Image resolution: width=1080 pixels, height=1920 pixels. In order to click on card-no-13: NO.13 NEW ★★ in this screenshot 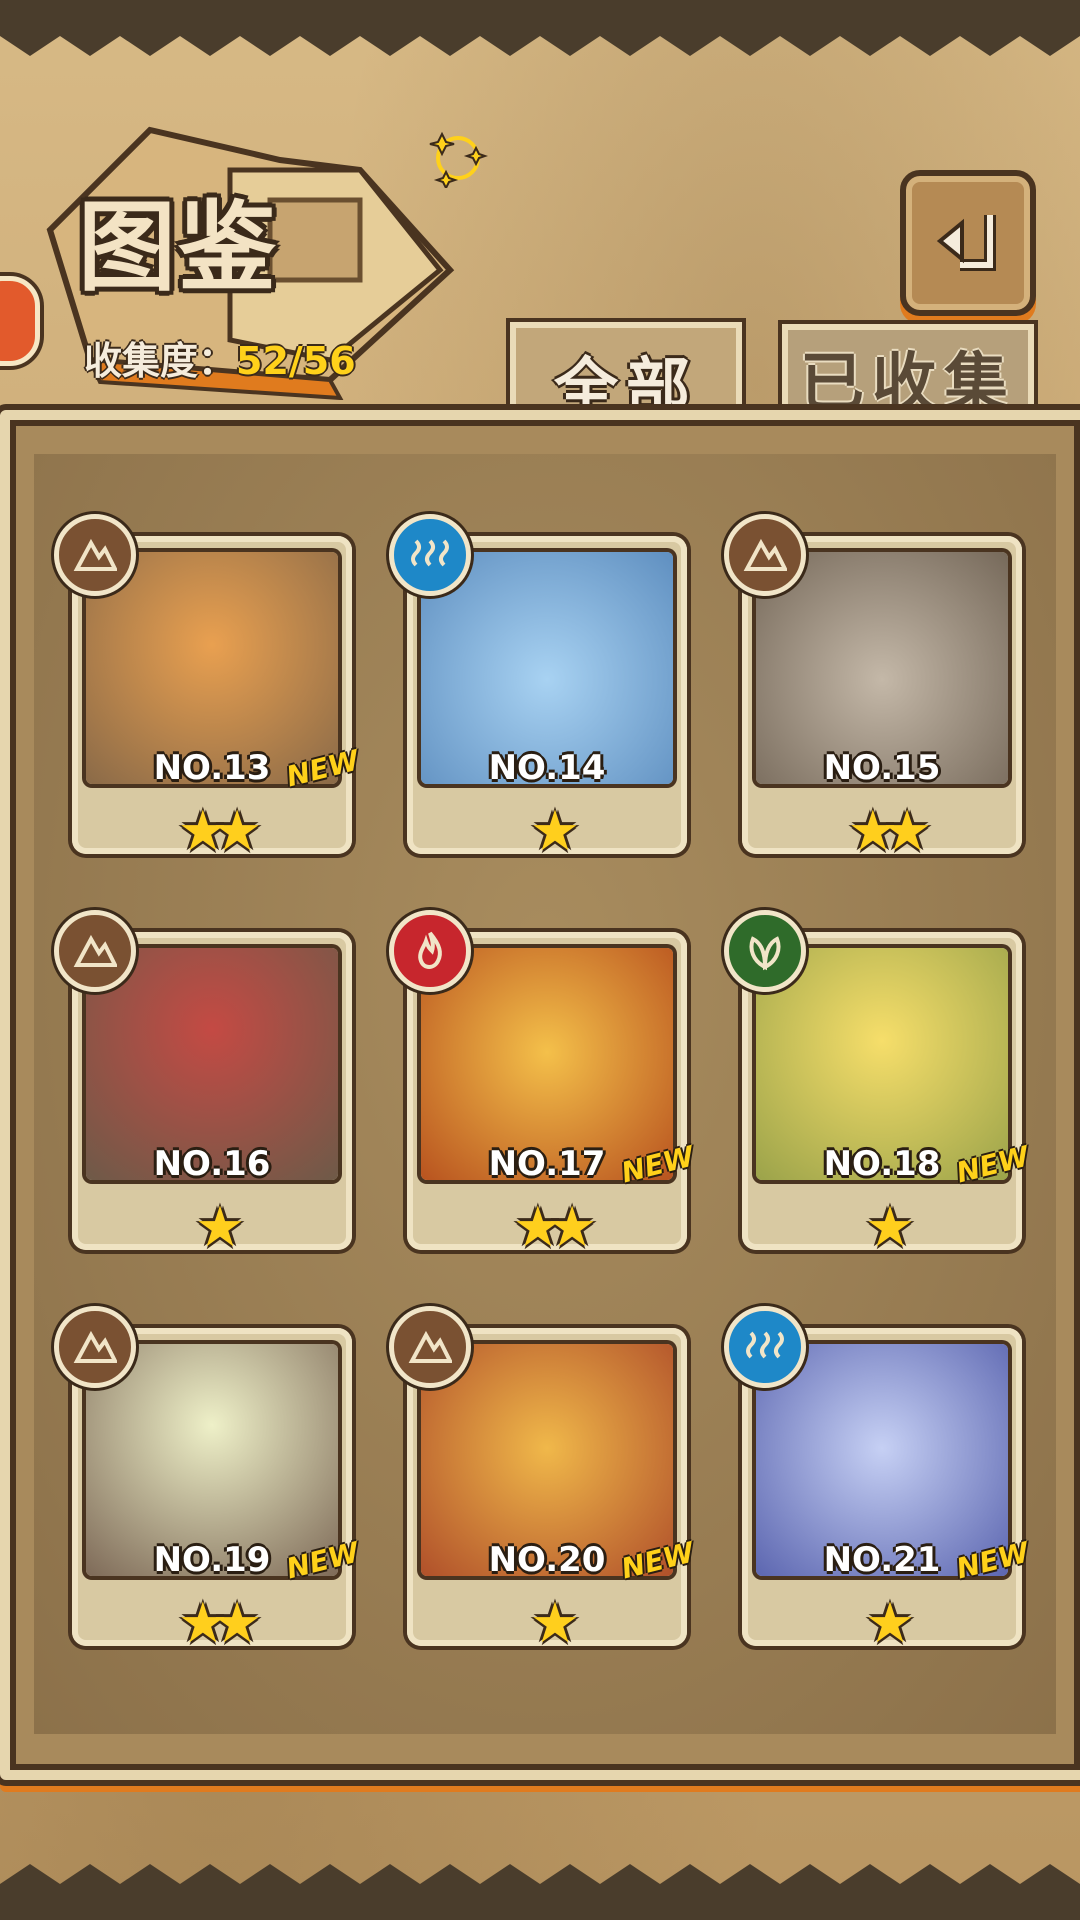, I will do `click(208, 687)`.